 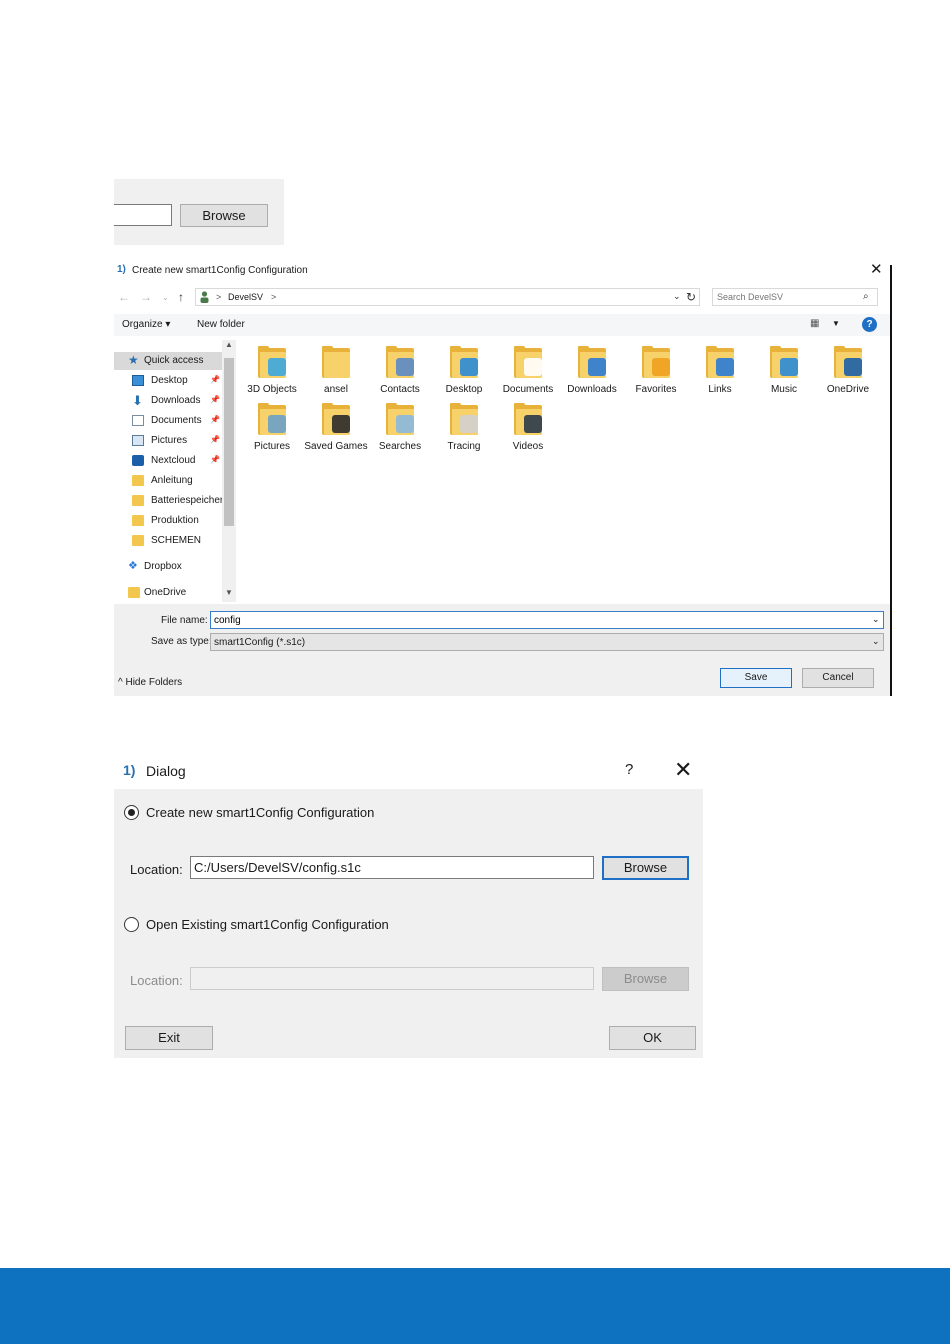 What do you see at coordinates (146, 324) in the screenshot?
I see `organize-menu: Organize ▾` at bounding box center [146, 324].